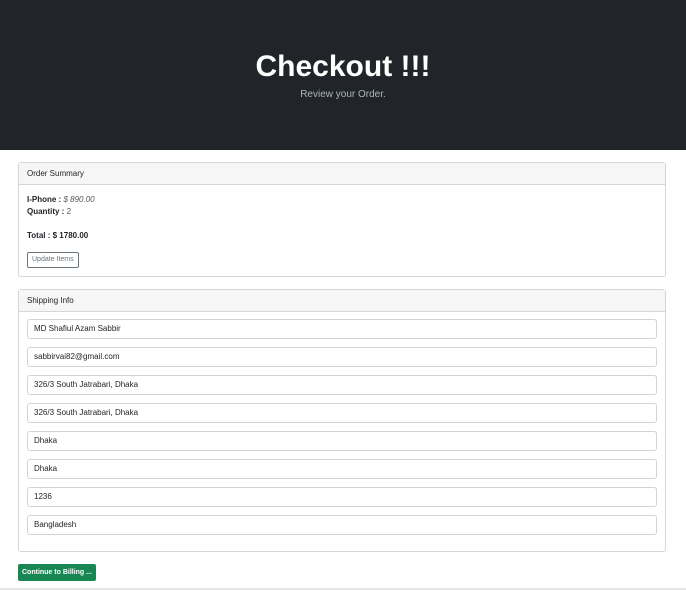 The height and width of the screenshot is (590, 686). Describe the element at coordinates (44, 199) in the screenshot. I see `item-name: I-Phone :` at that location.